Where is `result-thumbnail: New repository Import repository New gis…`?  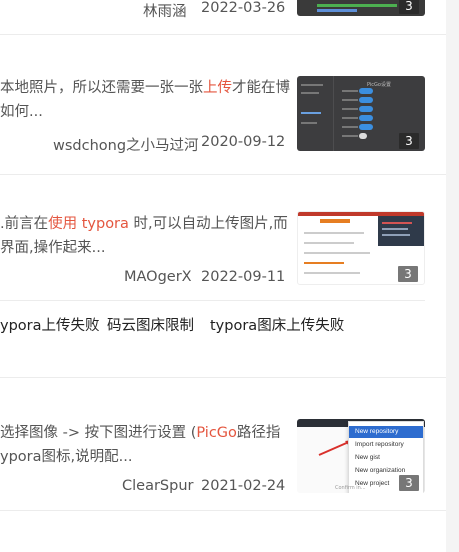 result-thumbnail: New repository Import repository New gis… is located at coordinates (361, 456).